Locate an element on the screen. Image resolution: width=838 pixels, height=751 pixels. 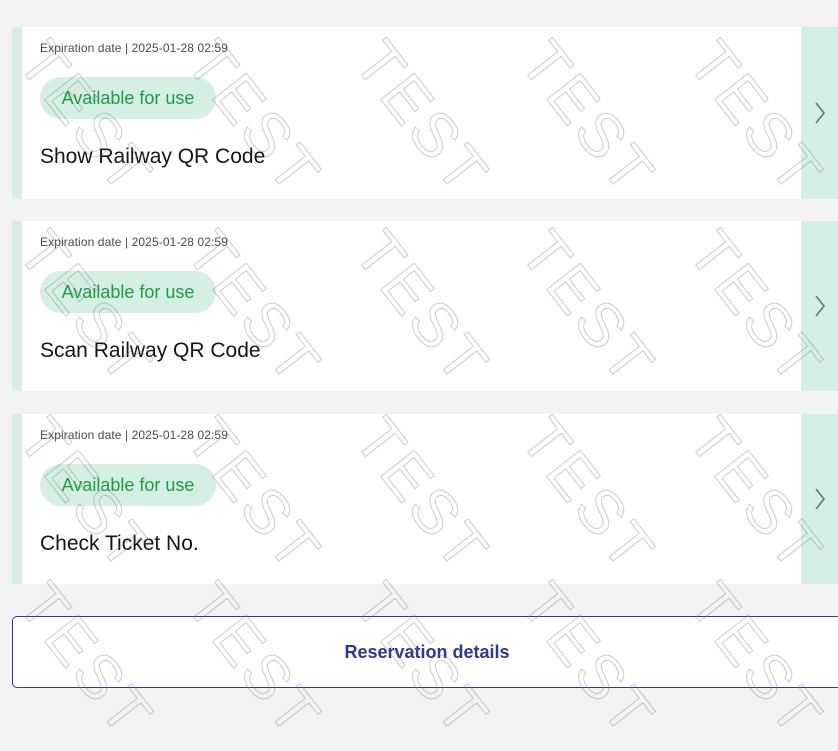
ticket-title: Check Ticket No. is located at coordinates (119, 543).